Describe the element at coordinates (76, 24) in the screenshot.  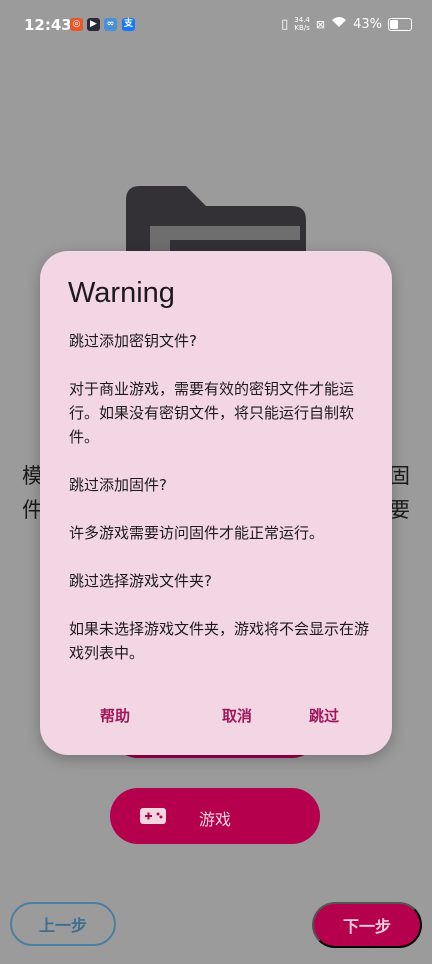
I see `app-notification-icon: ◎` at that location.